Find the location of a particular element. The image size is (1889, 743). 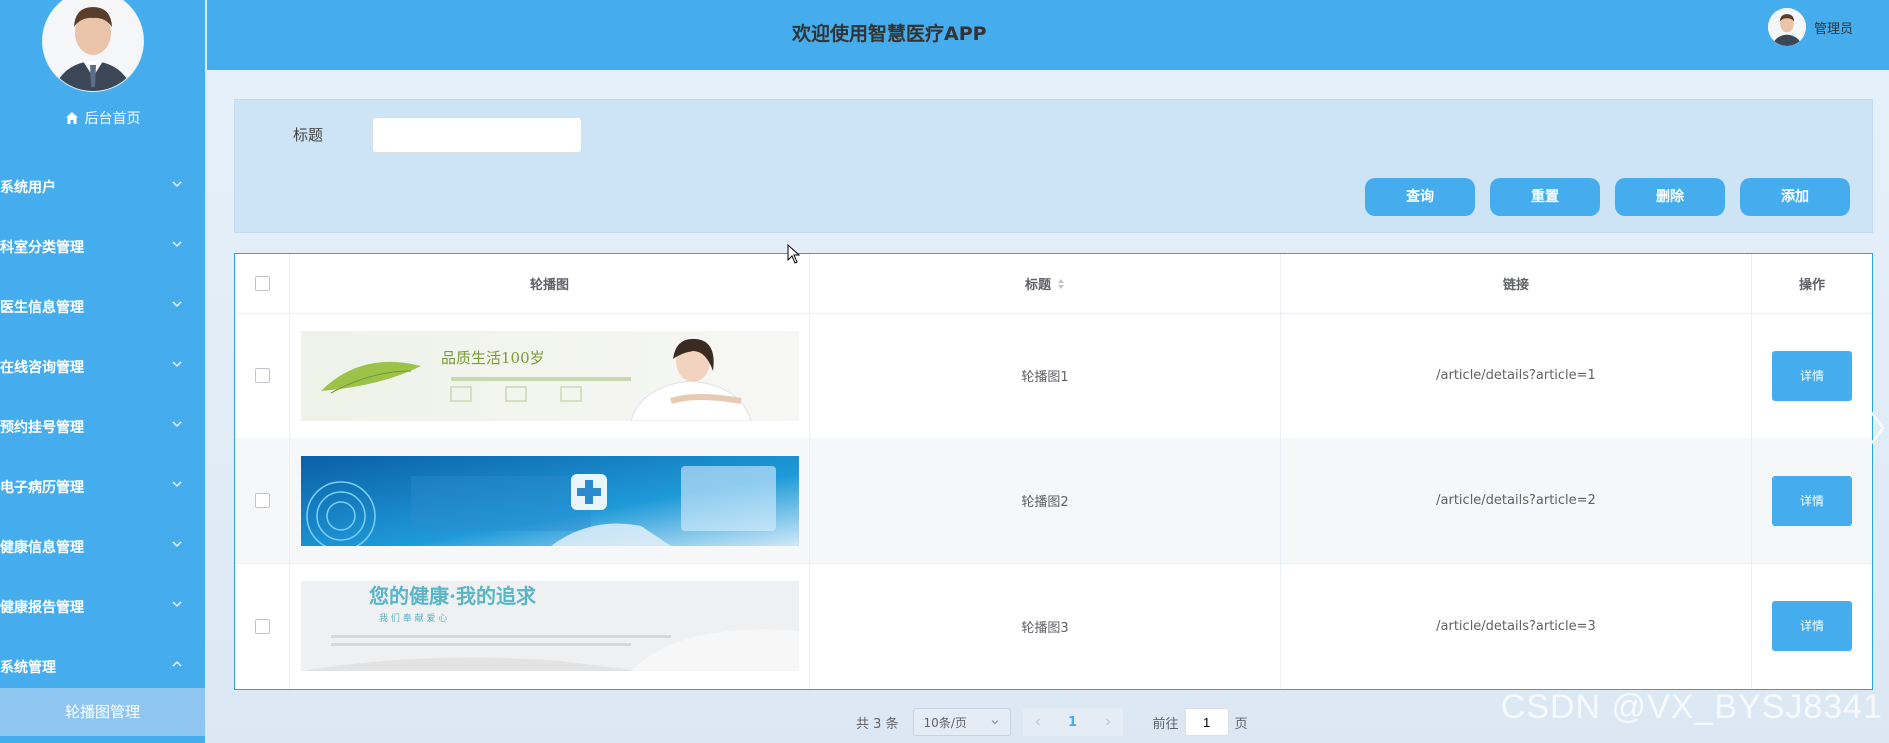

sidebar-item-label: 科室分类管理 is located at coordinates (42, 248).